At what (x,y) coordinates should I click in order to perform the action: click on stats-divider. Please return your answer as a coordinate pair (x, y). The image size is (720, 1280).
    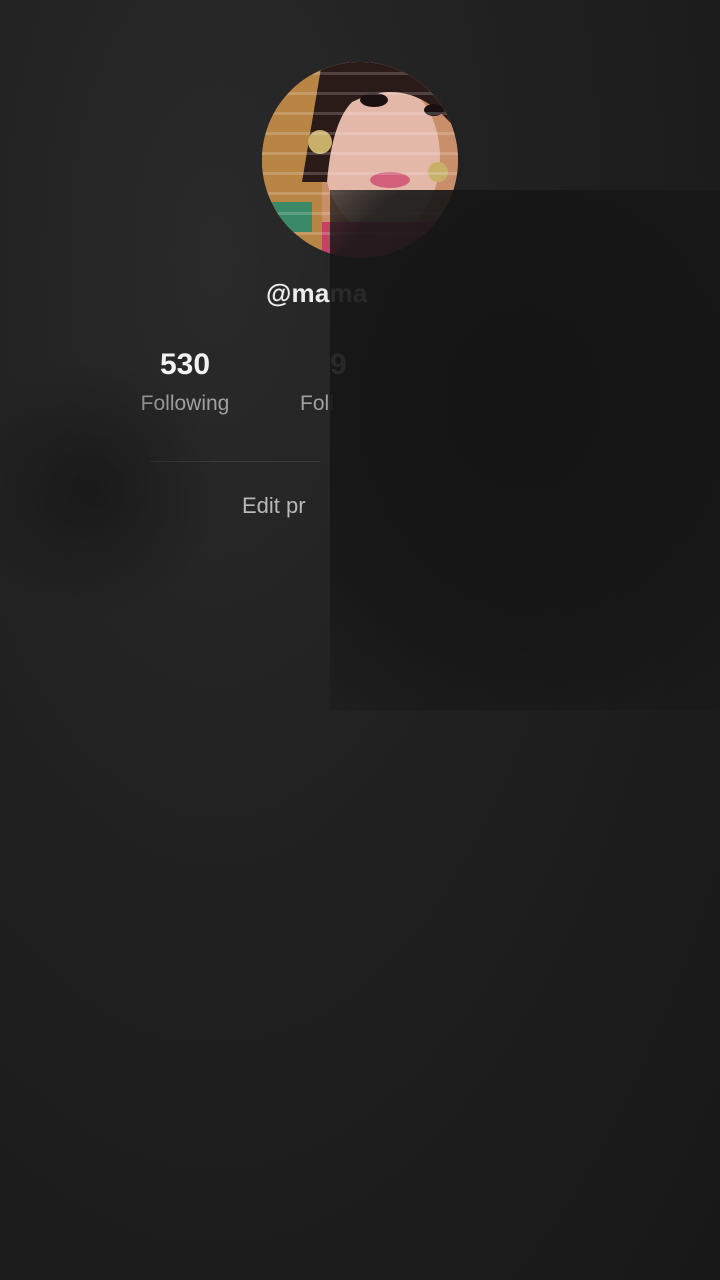
    Looking at the image, I should click on (235, 461).